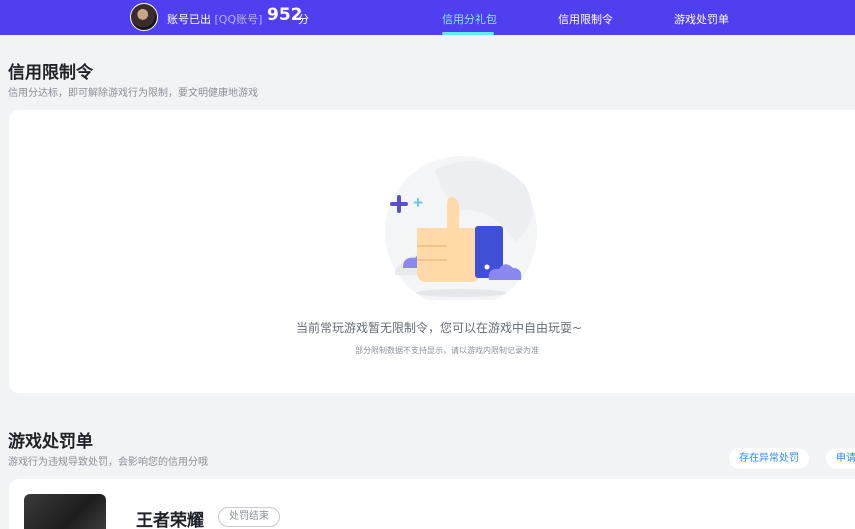  I want to click on restriction-section-subtitle: 信用分达标，即可解除游戏行为限制，要文明健康地游戏, so click(133, 93).